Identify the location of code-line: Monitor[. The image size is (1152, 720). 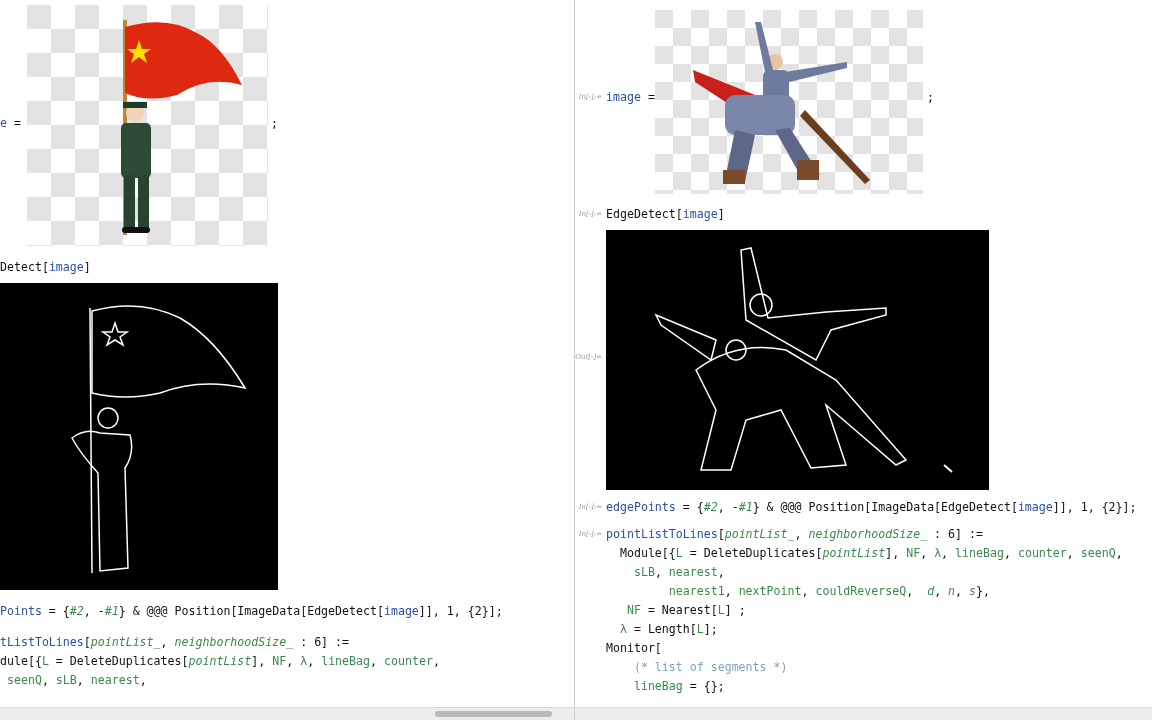
(634, 648).